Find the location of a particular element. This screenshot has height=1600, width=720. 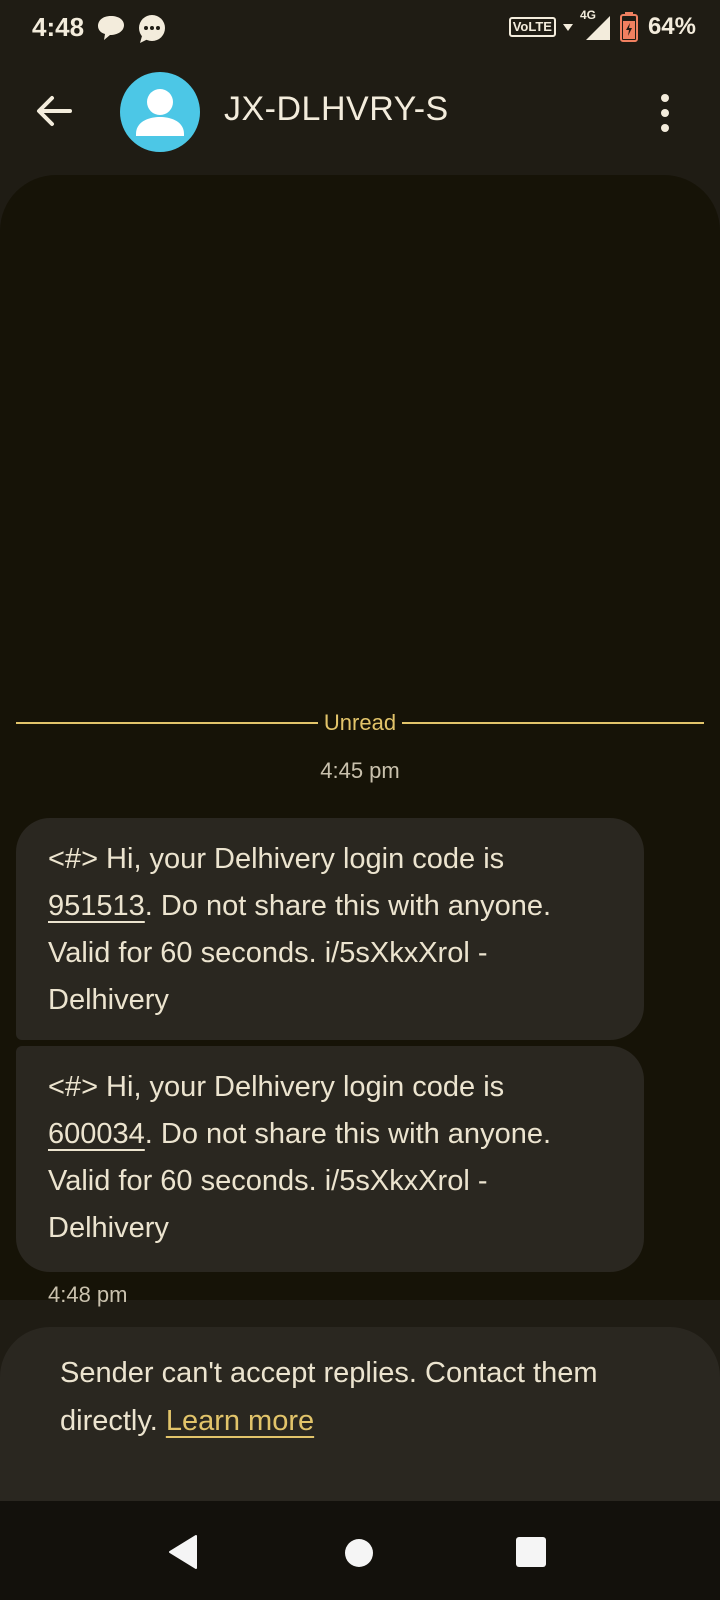

avatar is located at coordinates (160, 112).